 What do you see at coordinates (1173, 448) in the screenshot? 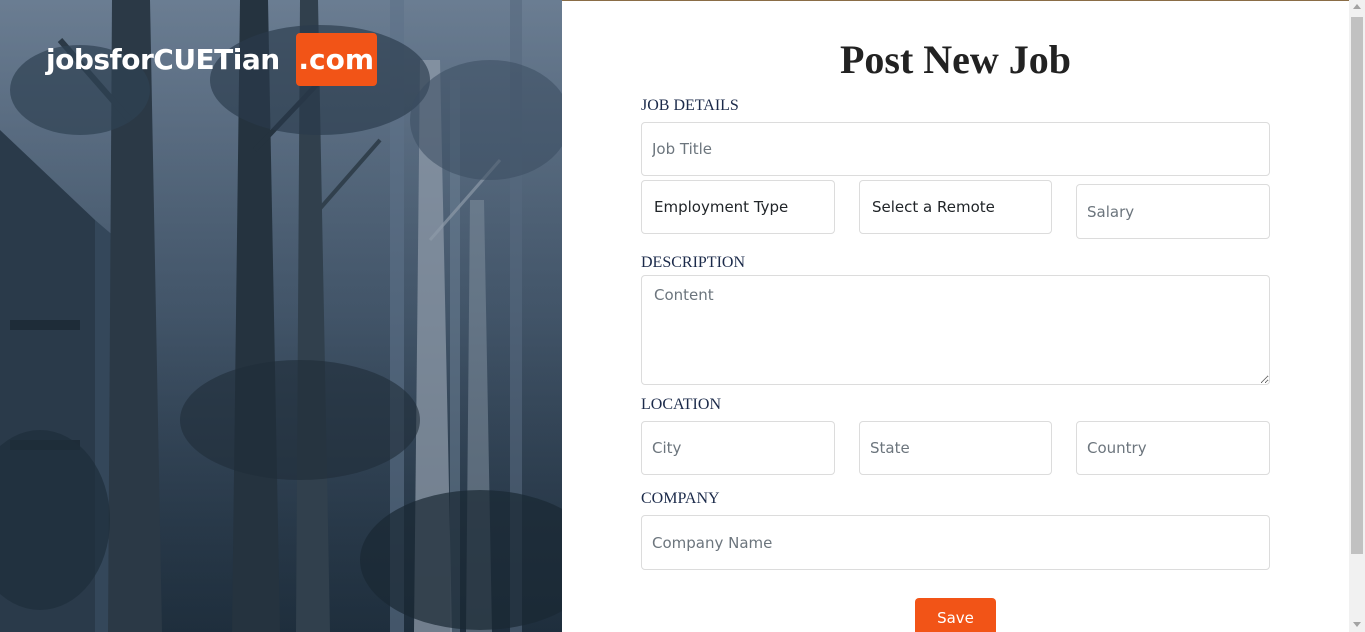
I see `country-input` at bounding box center [1173, 448].